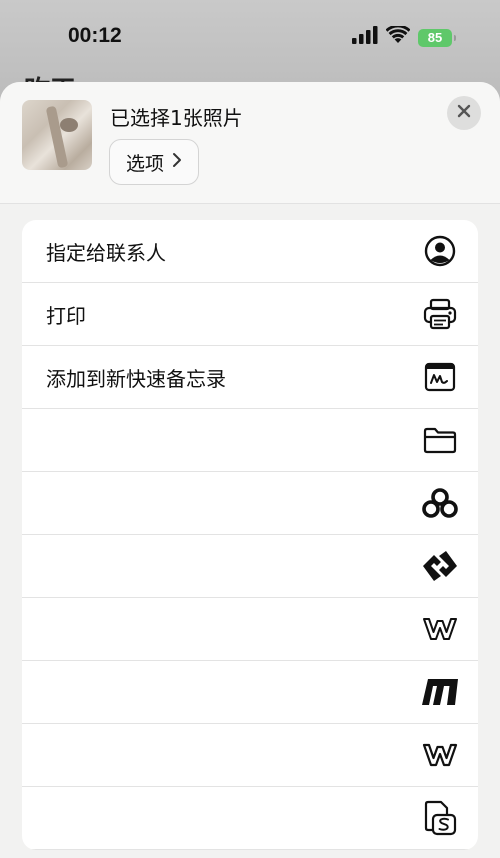 This screenshot has height=858, width=500. Describe the element at coordinates (176, 118) in the screenshot. I see `share-sheet-title: 已选择1张照片` at that location.